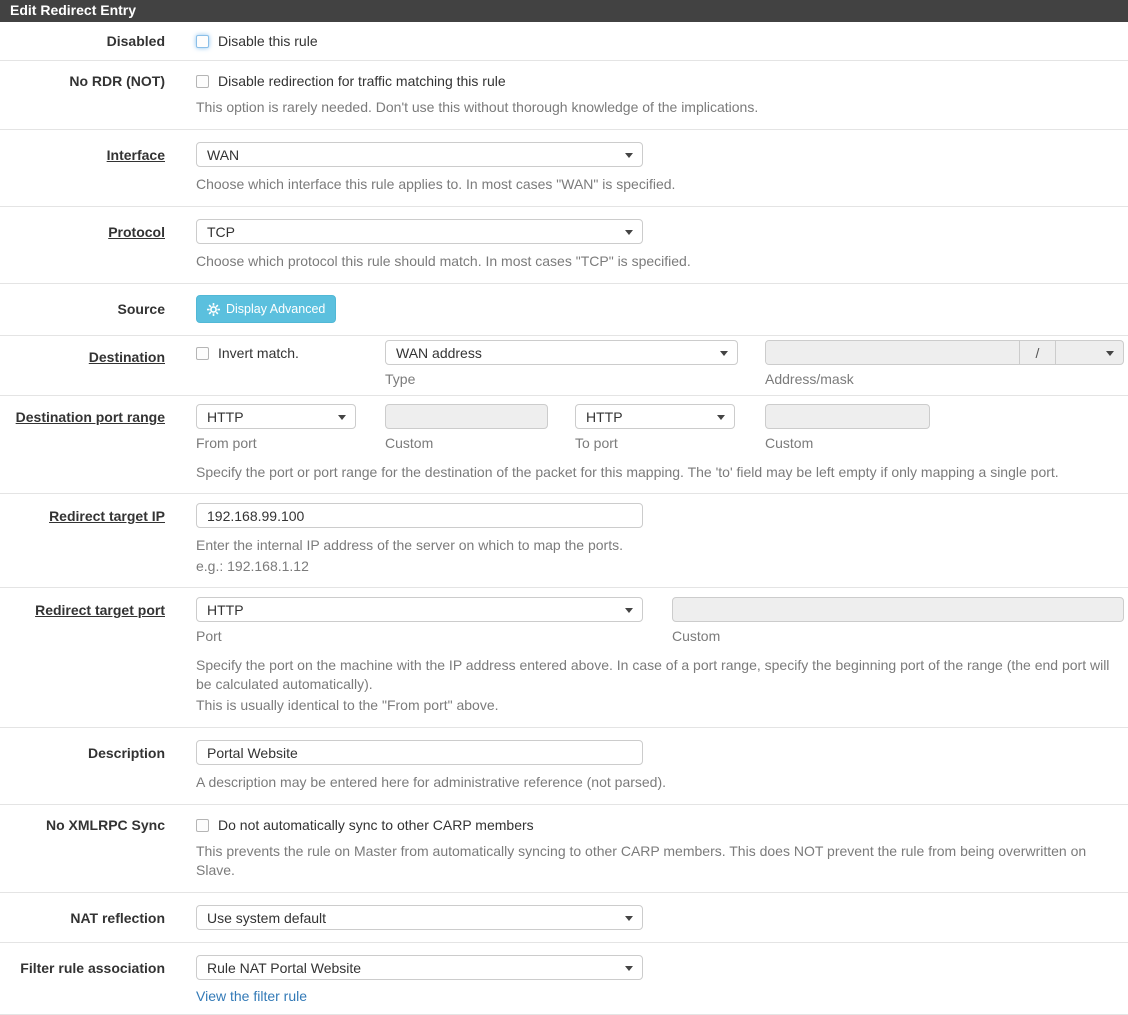  Describe the element at coordinates (847, 416) in the screenshot. I see `to-port-custom-input` at that location.